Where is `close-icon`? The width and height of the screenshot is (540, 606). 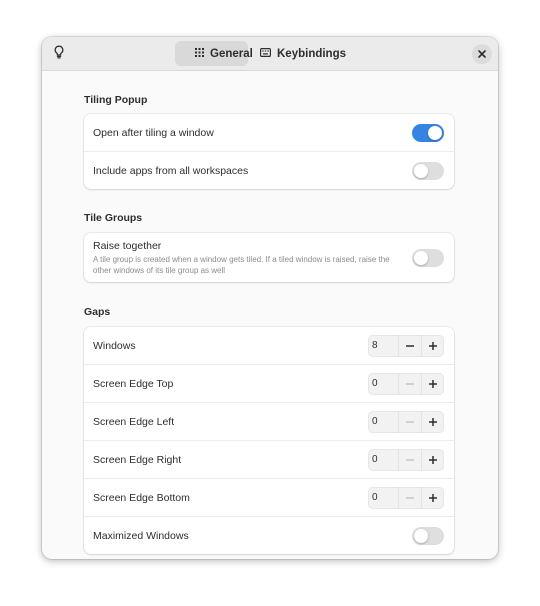 close-icon is located at coordinates (482, 54).